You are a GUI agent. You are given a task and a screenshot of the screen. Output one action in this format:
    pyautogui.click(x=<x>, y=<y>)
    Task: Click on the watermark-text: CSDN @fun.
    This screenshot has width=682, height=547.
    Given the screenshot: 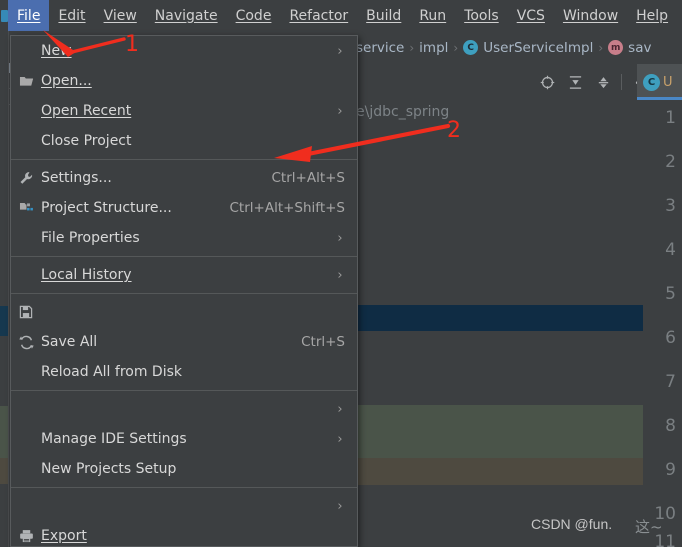 What is the action you would take?
    pyautogui.click(x=572, y=524)
    